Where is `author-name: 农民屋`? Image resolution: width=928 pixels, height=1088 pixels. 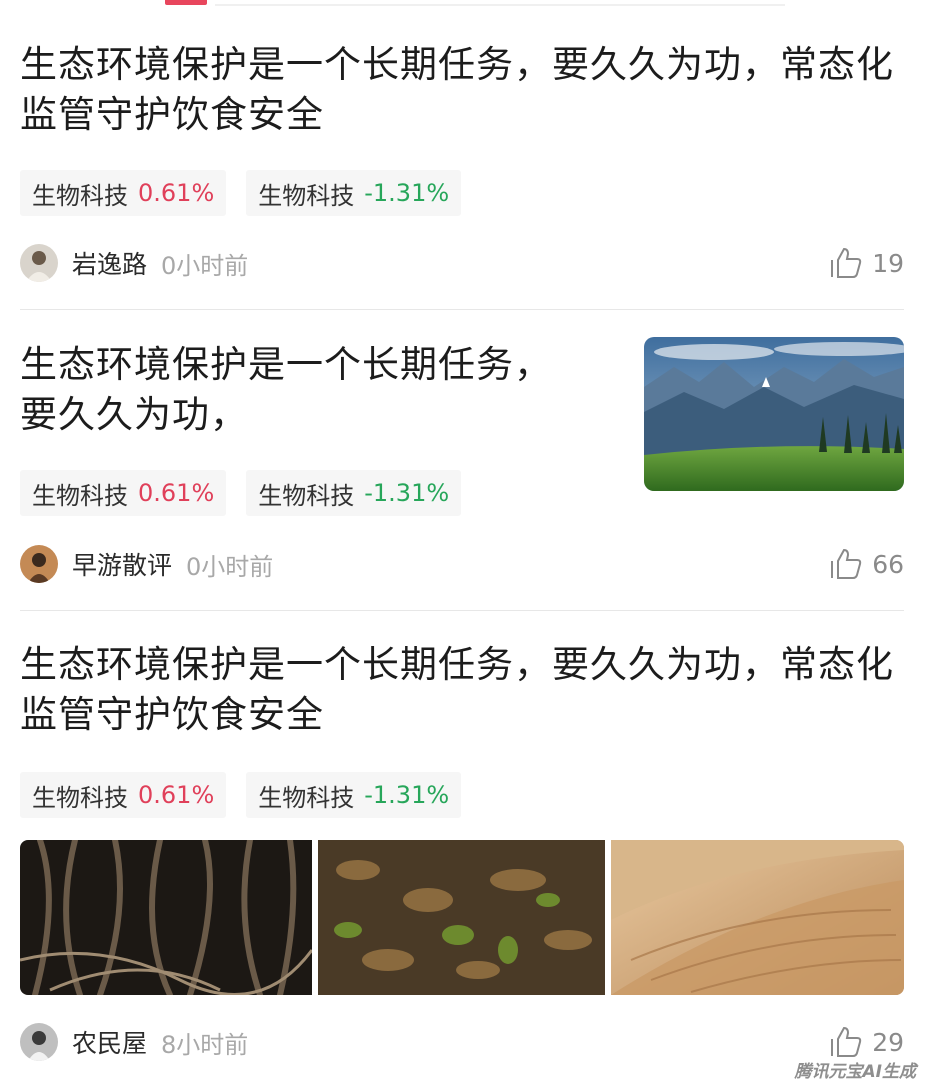 author-name: 农民屋 is located at coordinates (109, 1042).